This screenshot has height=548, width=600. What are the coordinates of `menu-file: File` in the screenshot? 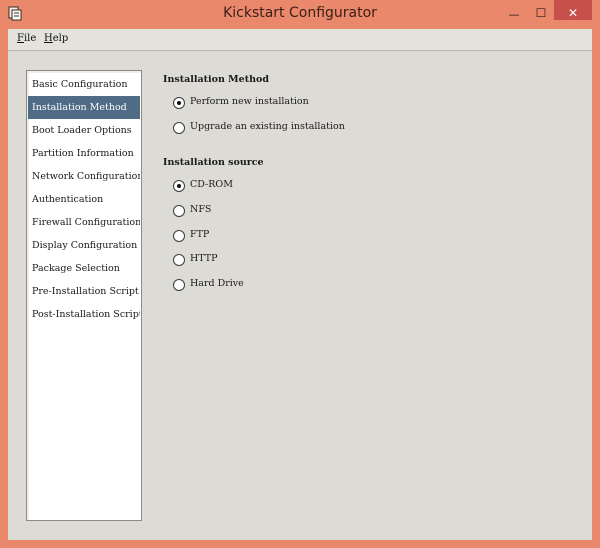 It's located at (26, 38).